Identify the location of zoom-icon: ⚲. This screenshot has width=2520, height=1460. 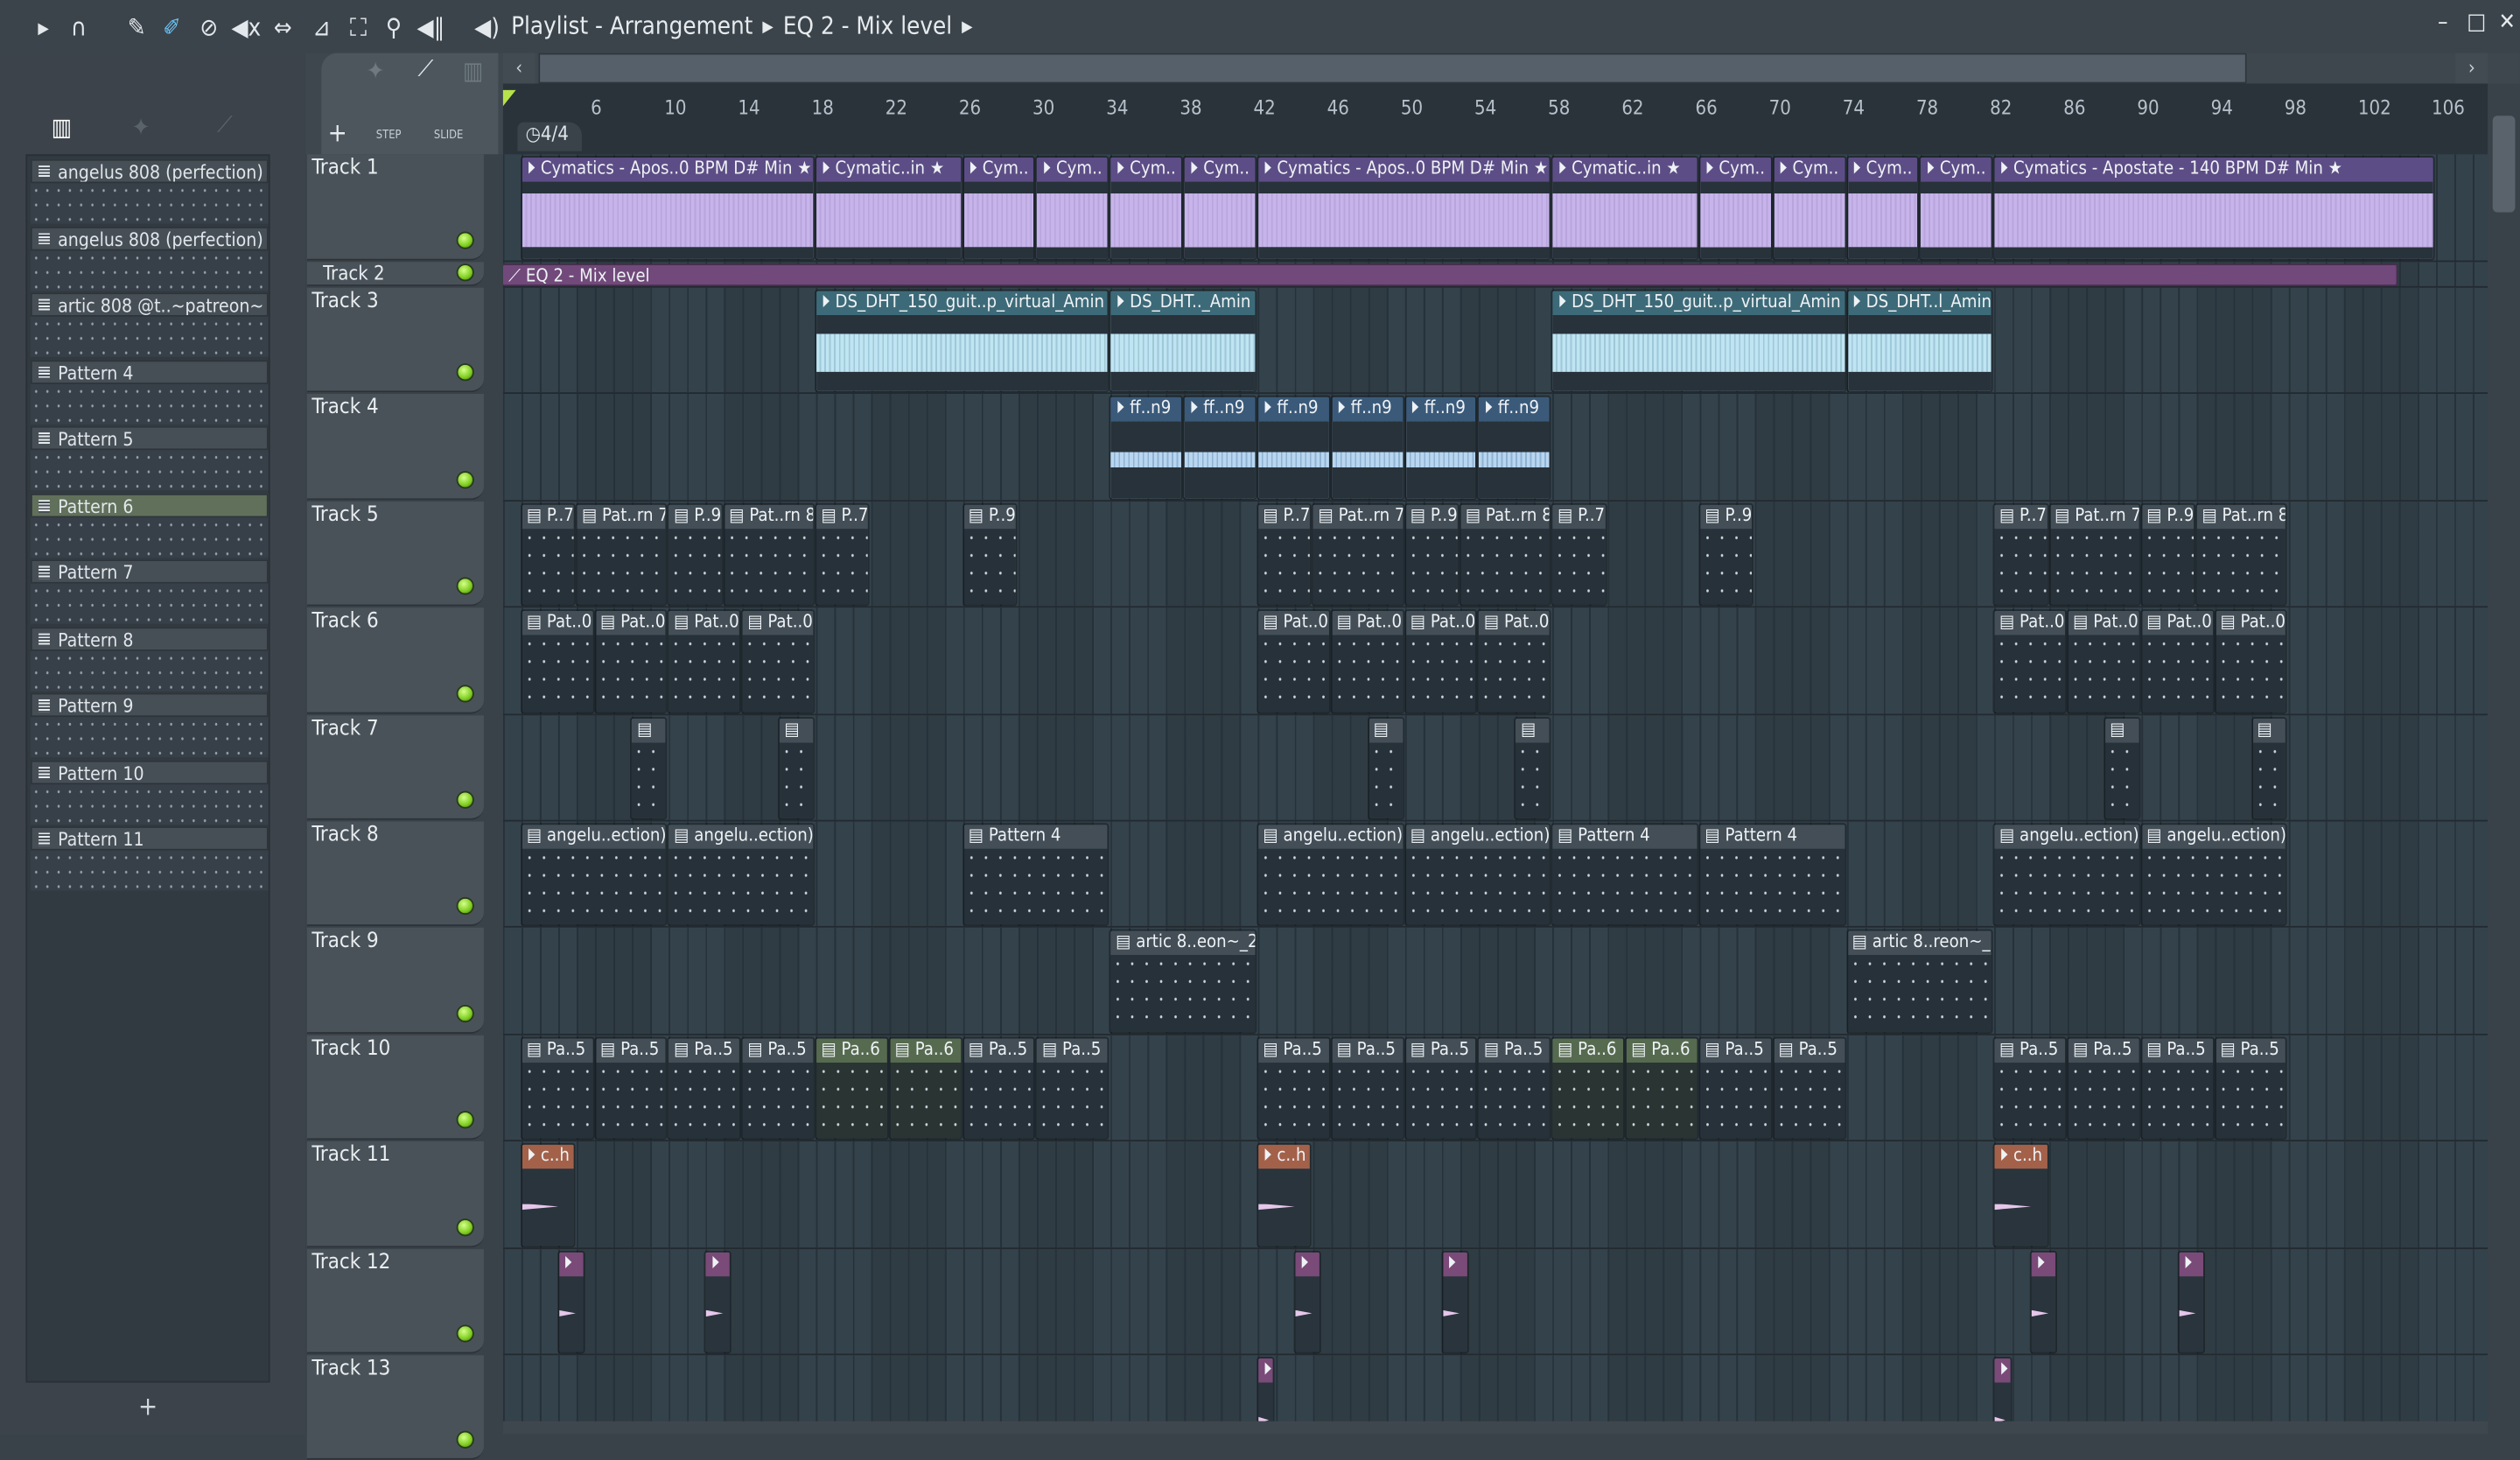
(393, 28).